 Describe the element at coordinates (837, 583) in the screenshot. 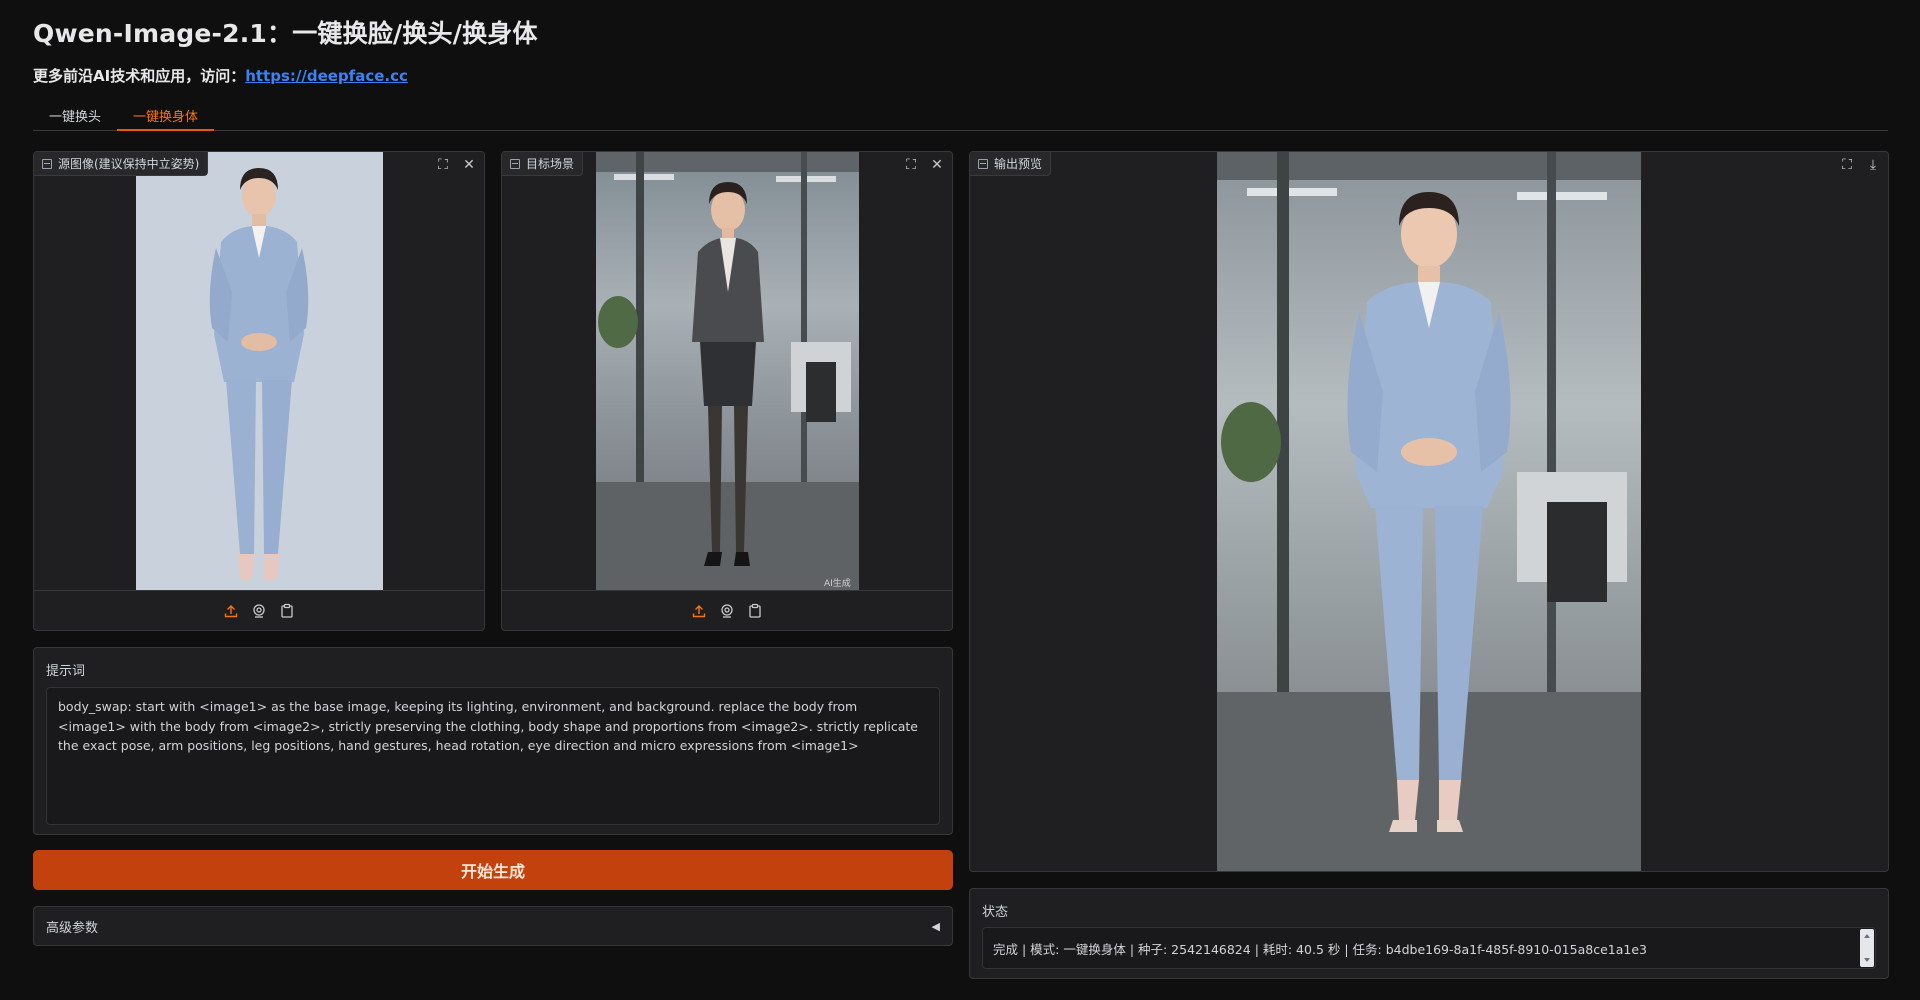

I see `target-watermark: AI生成` at that location.